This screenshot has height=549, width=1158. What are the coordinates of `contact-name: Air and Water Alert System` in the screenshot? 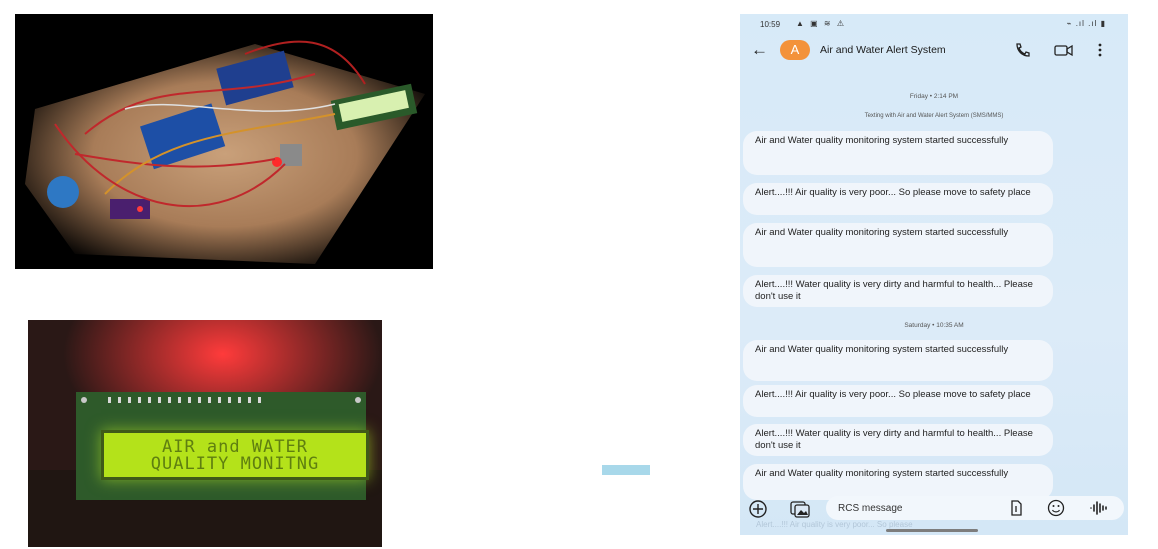 It's located at (883, 50).